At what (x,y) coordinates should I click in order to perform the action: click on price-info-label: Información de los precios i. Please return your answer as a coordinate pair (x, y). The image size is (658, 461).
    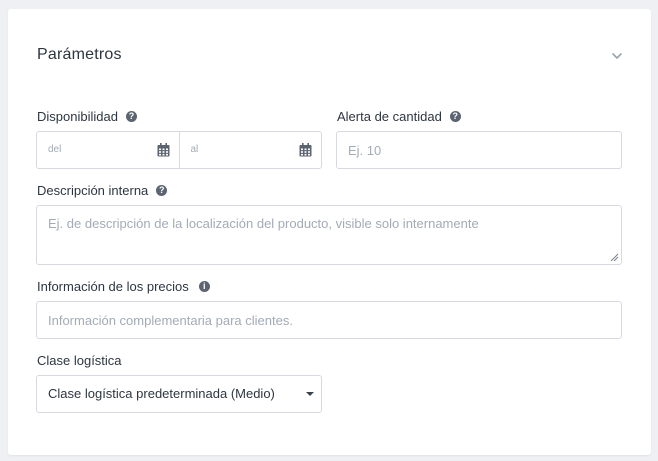
    Looking at the image, I should click on (123, 286).